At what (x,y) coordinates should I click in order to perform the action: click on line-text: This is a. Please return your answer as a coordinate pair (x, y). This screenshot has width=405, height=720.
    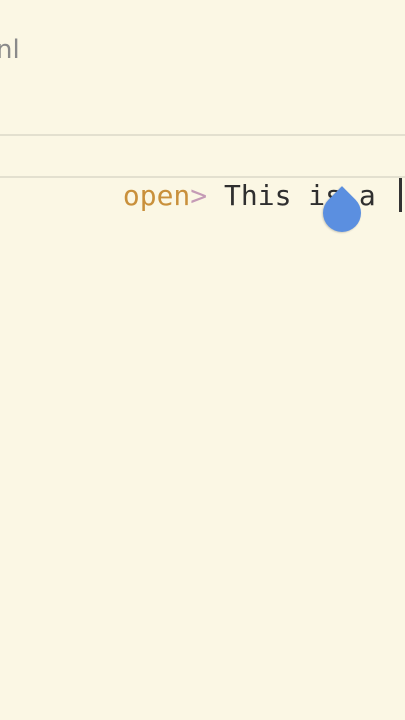
    Looking at the image, I should click on (300, 195).